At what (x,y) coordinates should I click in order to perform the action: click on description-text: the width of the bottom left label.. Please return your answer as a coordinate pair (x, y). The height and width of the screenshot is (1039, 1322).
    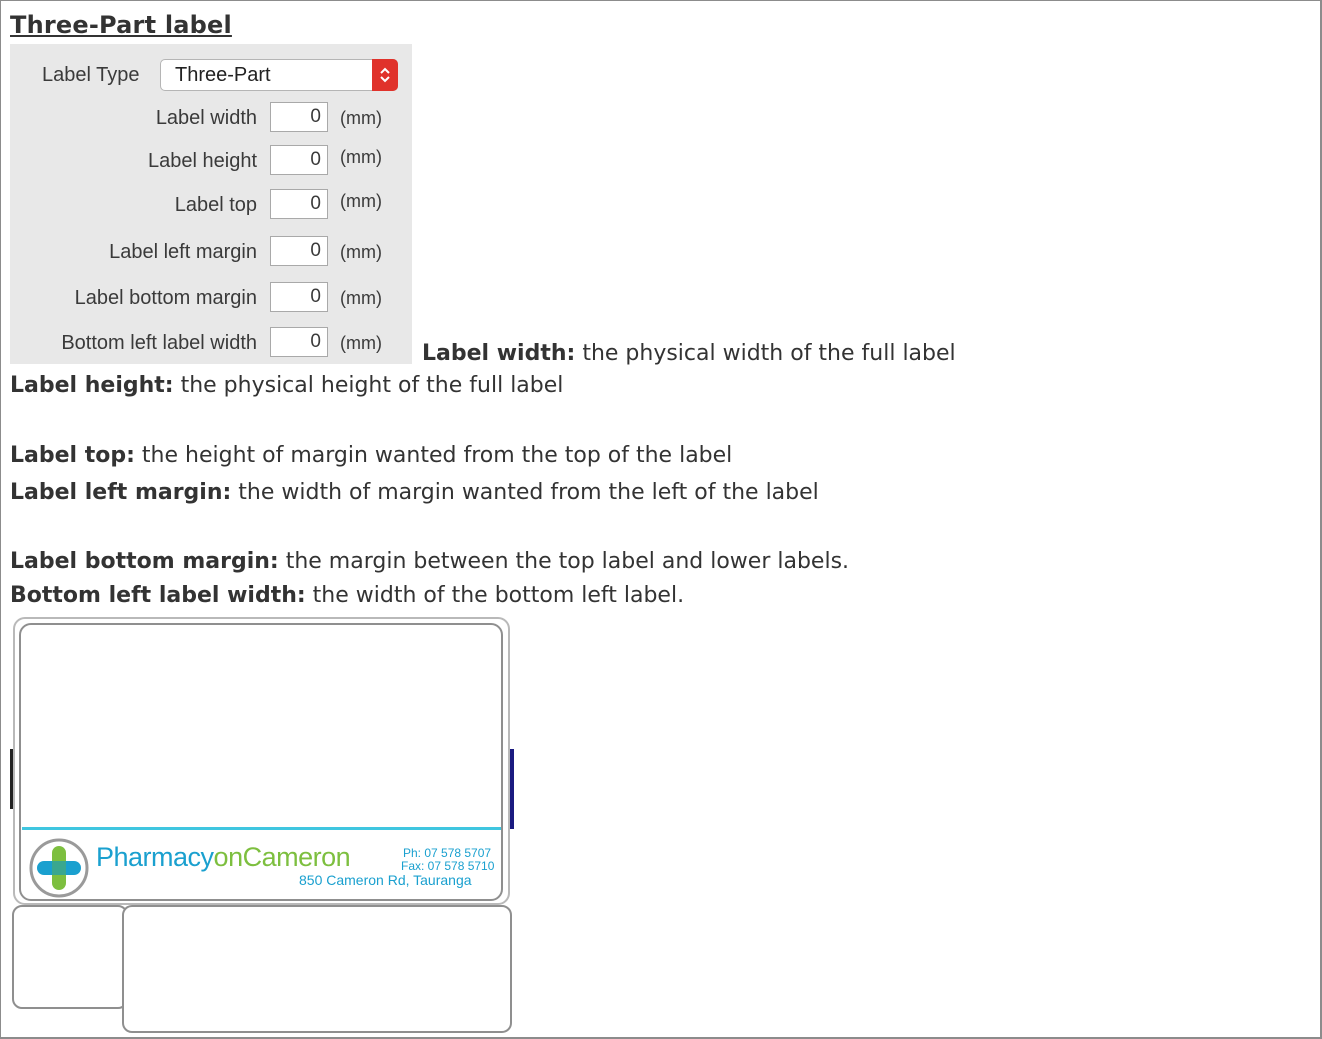
    Looking at the image, I should click on (495, 595).